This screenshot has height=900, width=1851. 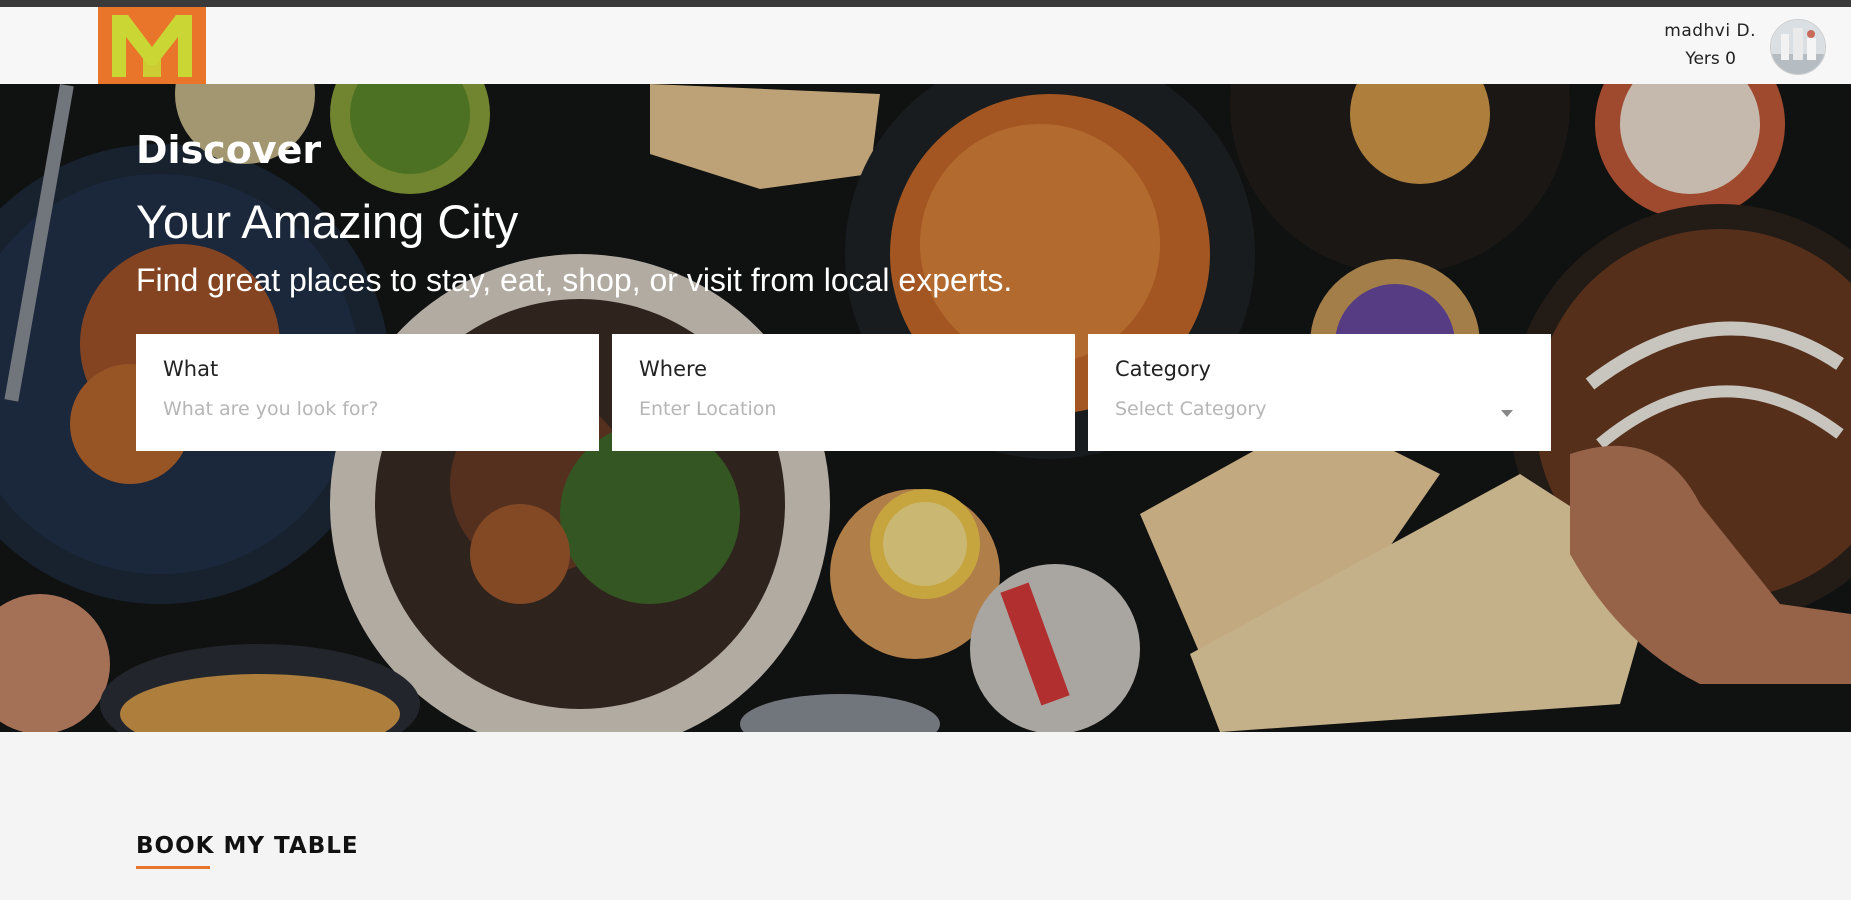 I want to click on what-input, so click(x=367, y=409).